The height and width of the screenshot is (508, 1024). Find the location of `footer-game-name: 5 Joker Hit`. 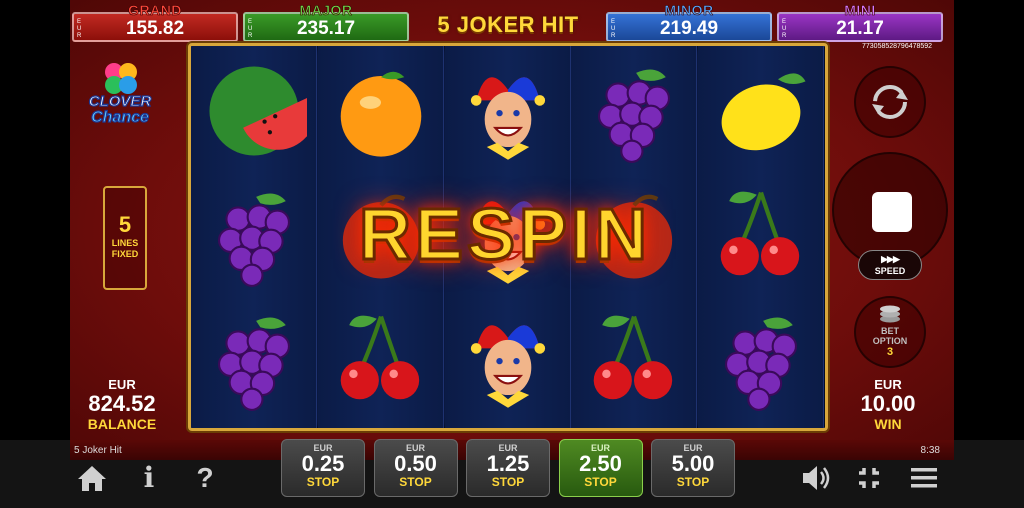

footer-game-name: 5 Joker Hit is located at coordinates (98, 450).